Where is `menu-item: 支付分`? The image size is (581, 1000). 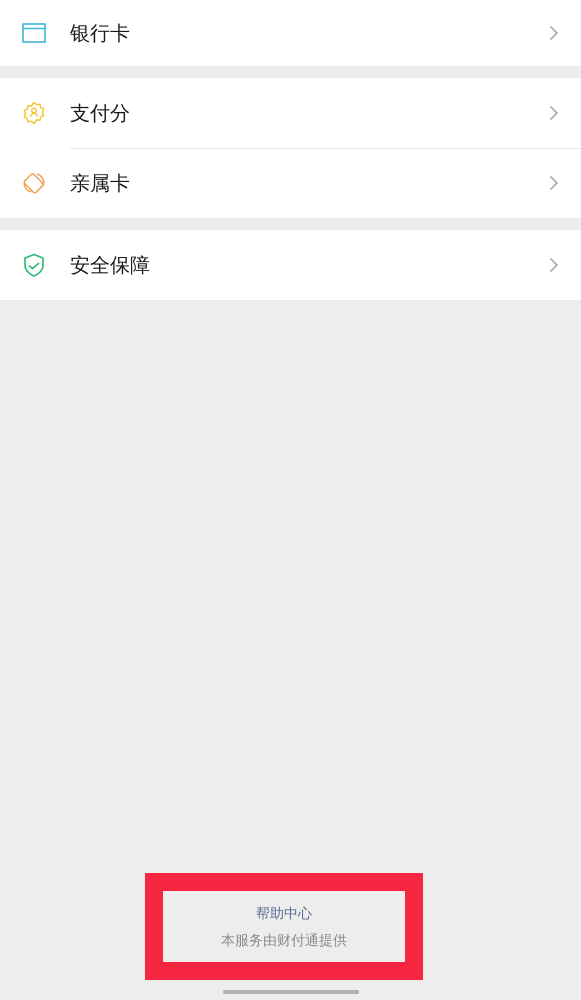
menu-item: 支付分 is located at coordinates (290, 113).